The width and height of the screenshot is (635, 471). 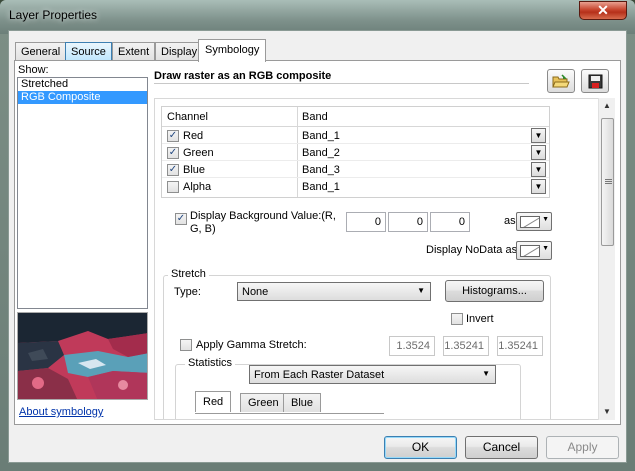 I want to click on subtab-green: Green, so click(x=263, y=402).